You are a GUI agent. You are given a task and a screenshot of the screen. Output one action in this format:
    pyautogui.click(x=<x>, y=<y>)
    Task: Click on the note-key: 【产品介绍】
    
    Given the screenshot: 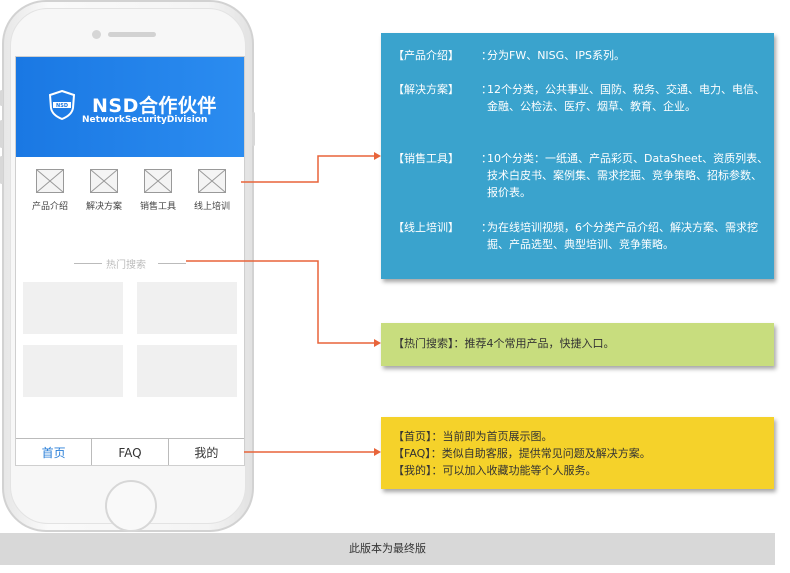 What is the action you would take?
    pyautogui.click(x=426, y=55)
    